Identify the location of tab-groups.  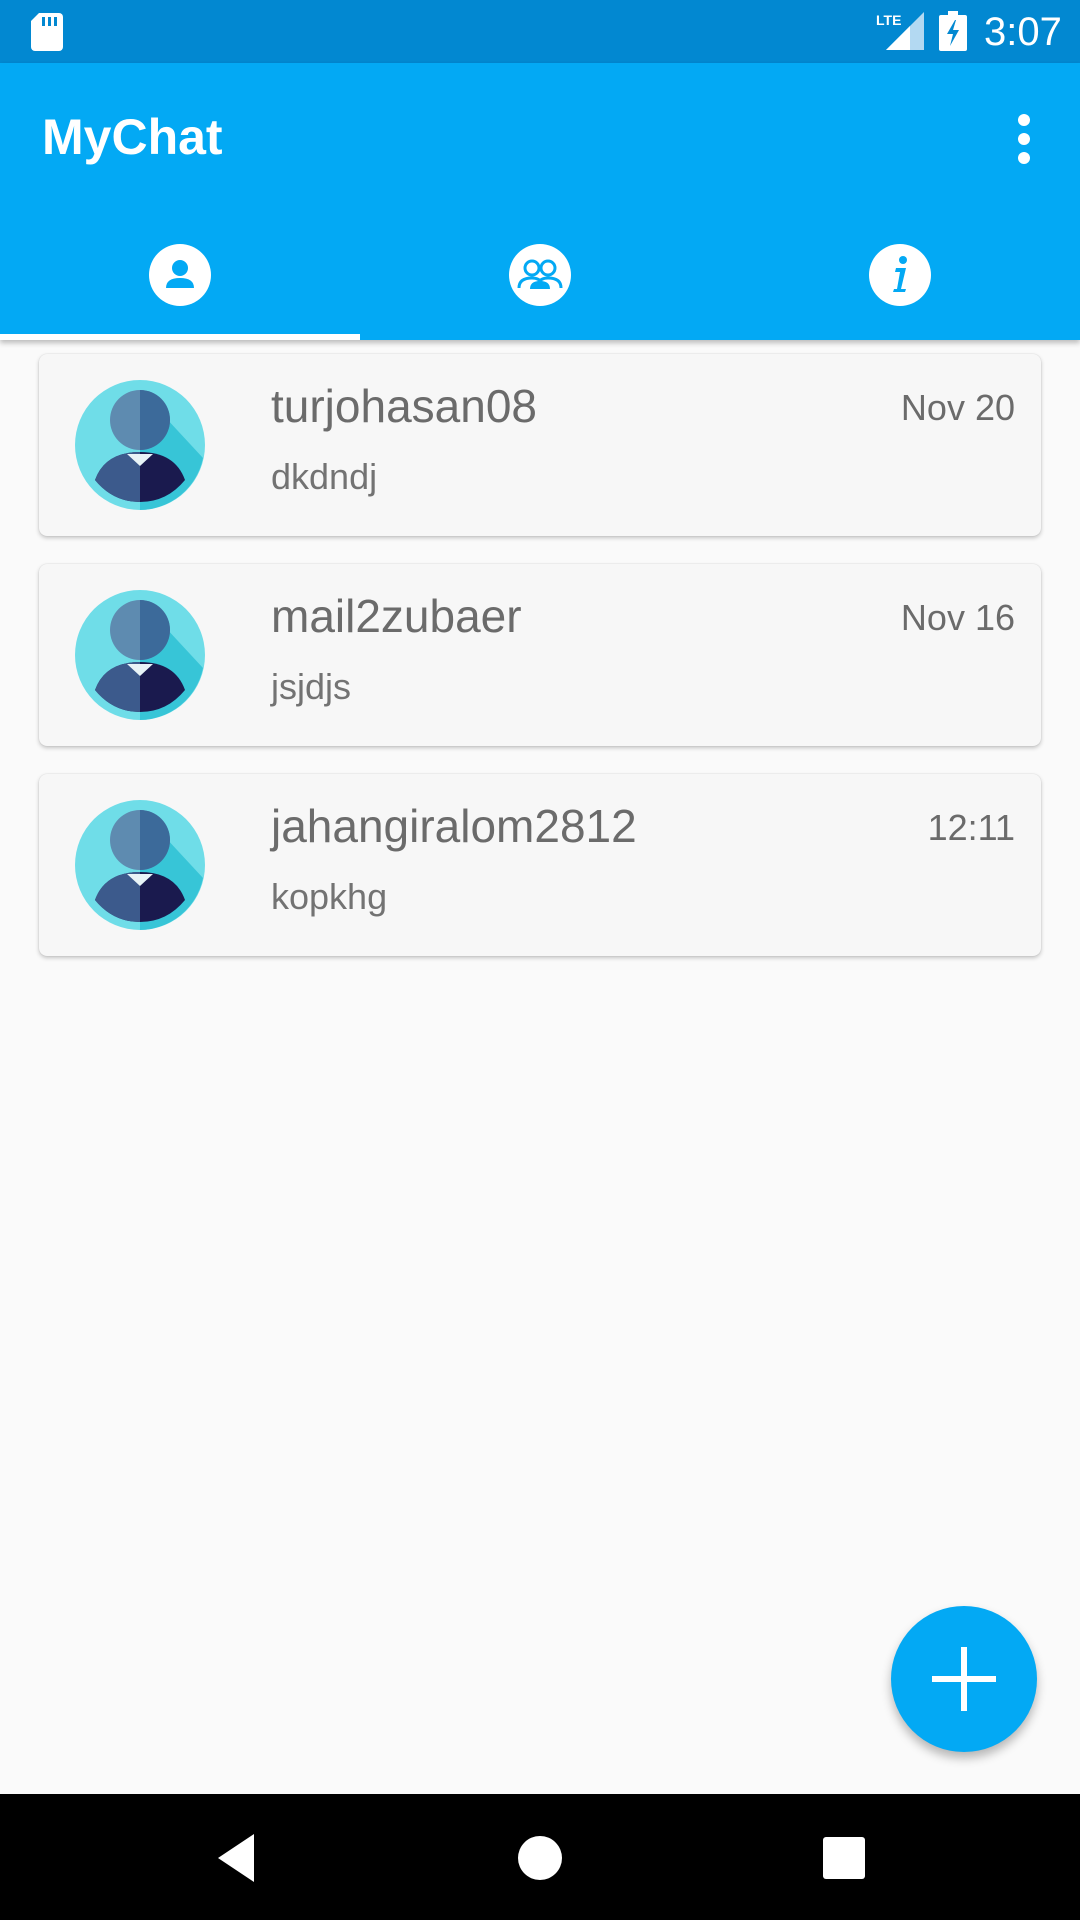
(540, 286).